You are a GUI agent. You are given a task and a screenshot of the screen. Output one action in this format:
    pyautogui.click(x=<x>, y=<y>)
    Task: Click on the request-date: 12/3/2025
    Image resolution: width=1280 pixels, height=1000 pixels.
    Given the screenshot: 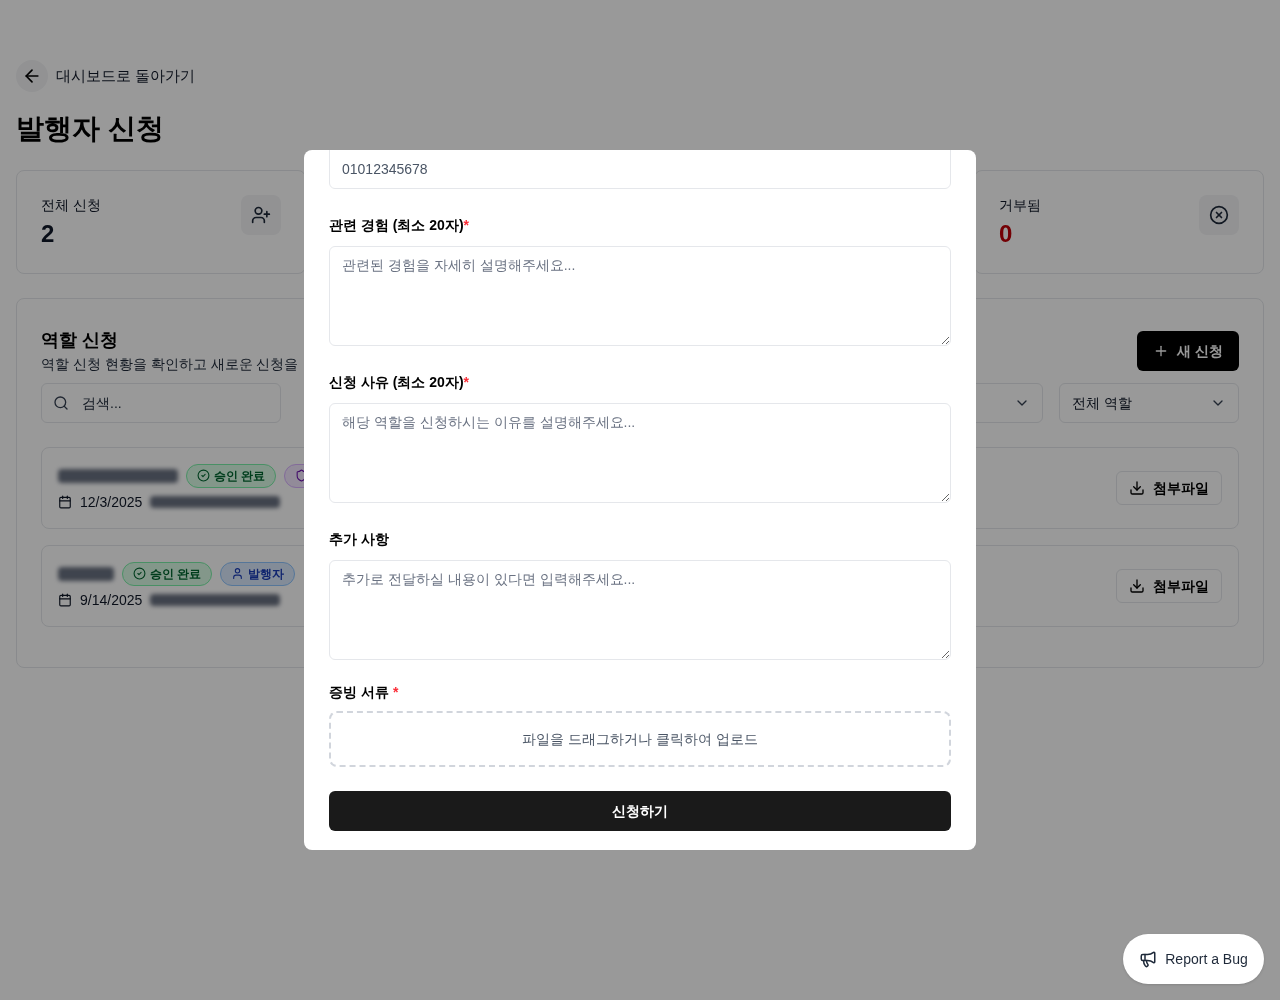 What is the action you would take?
    pyautogui.click(x=111, y=502)
    